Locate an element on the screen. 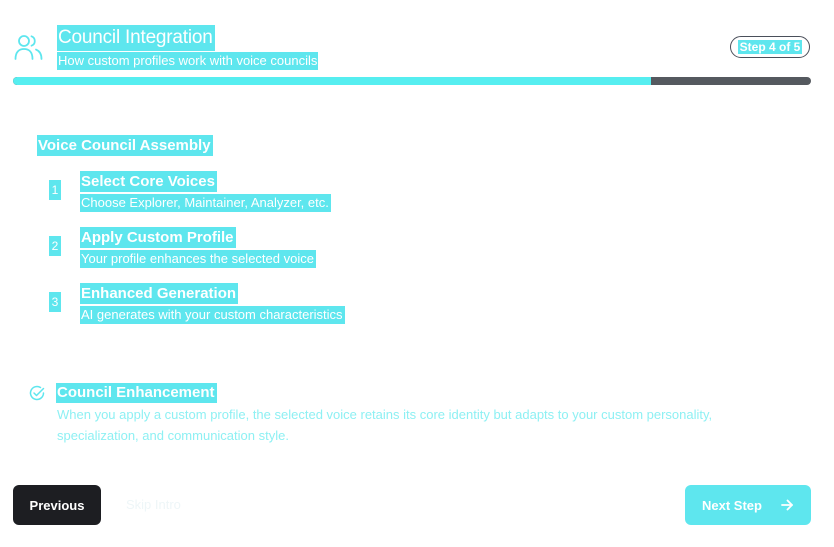  step-title: Apply Custom Profile is located at coordinates (158, 237).